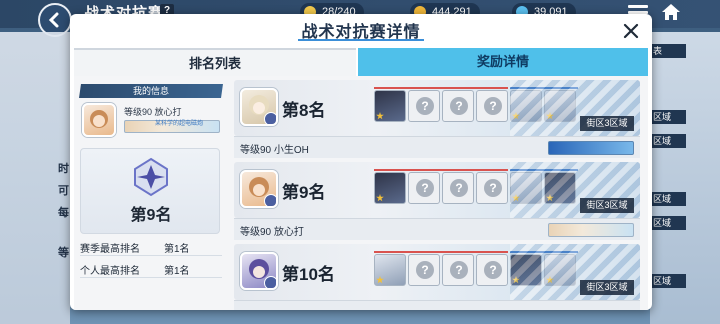  I want to click on back-arrow-icon, so click(53, 20).